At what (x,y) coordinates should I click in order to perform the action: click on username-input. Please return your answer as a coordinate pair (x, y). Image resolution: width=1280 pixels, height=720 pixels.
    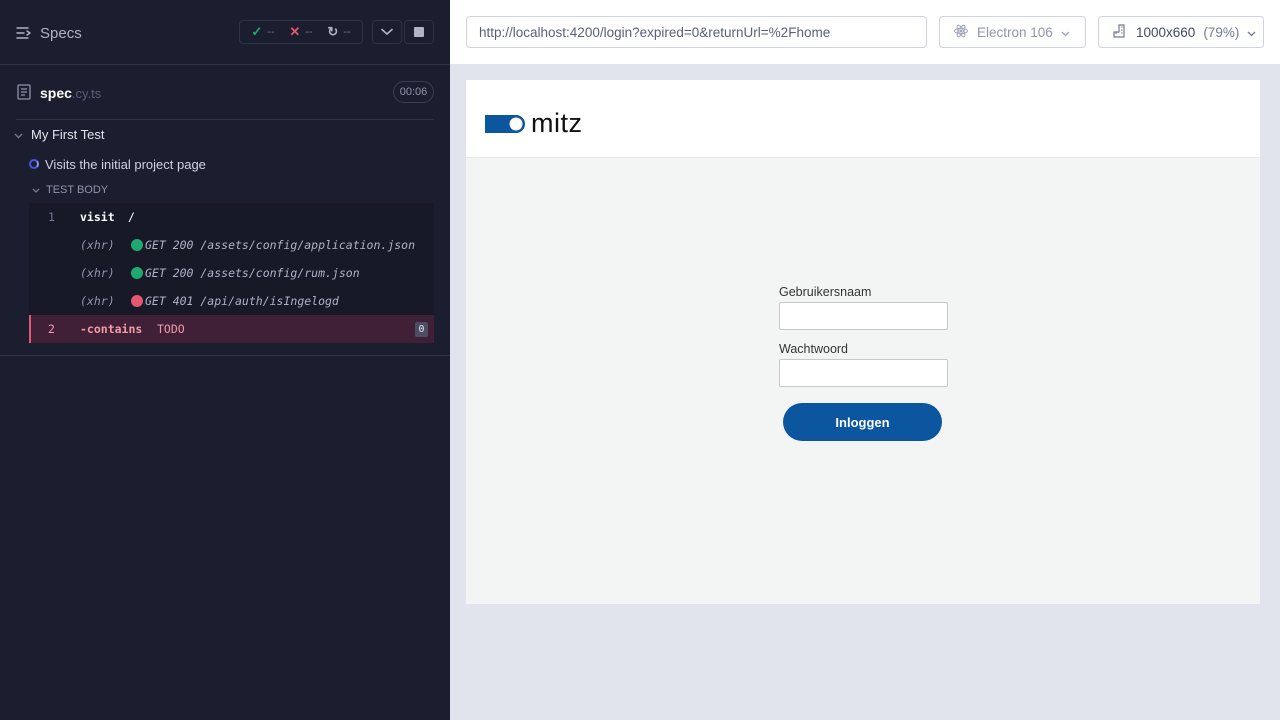
    Looking at the image, I should click on (863, 316).